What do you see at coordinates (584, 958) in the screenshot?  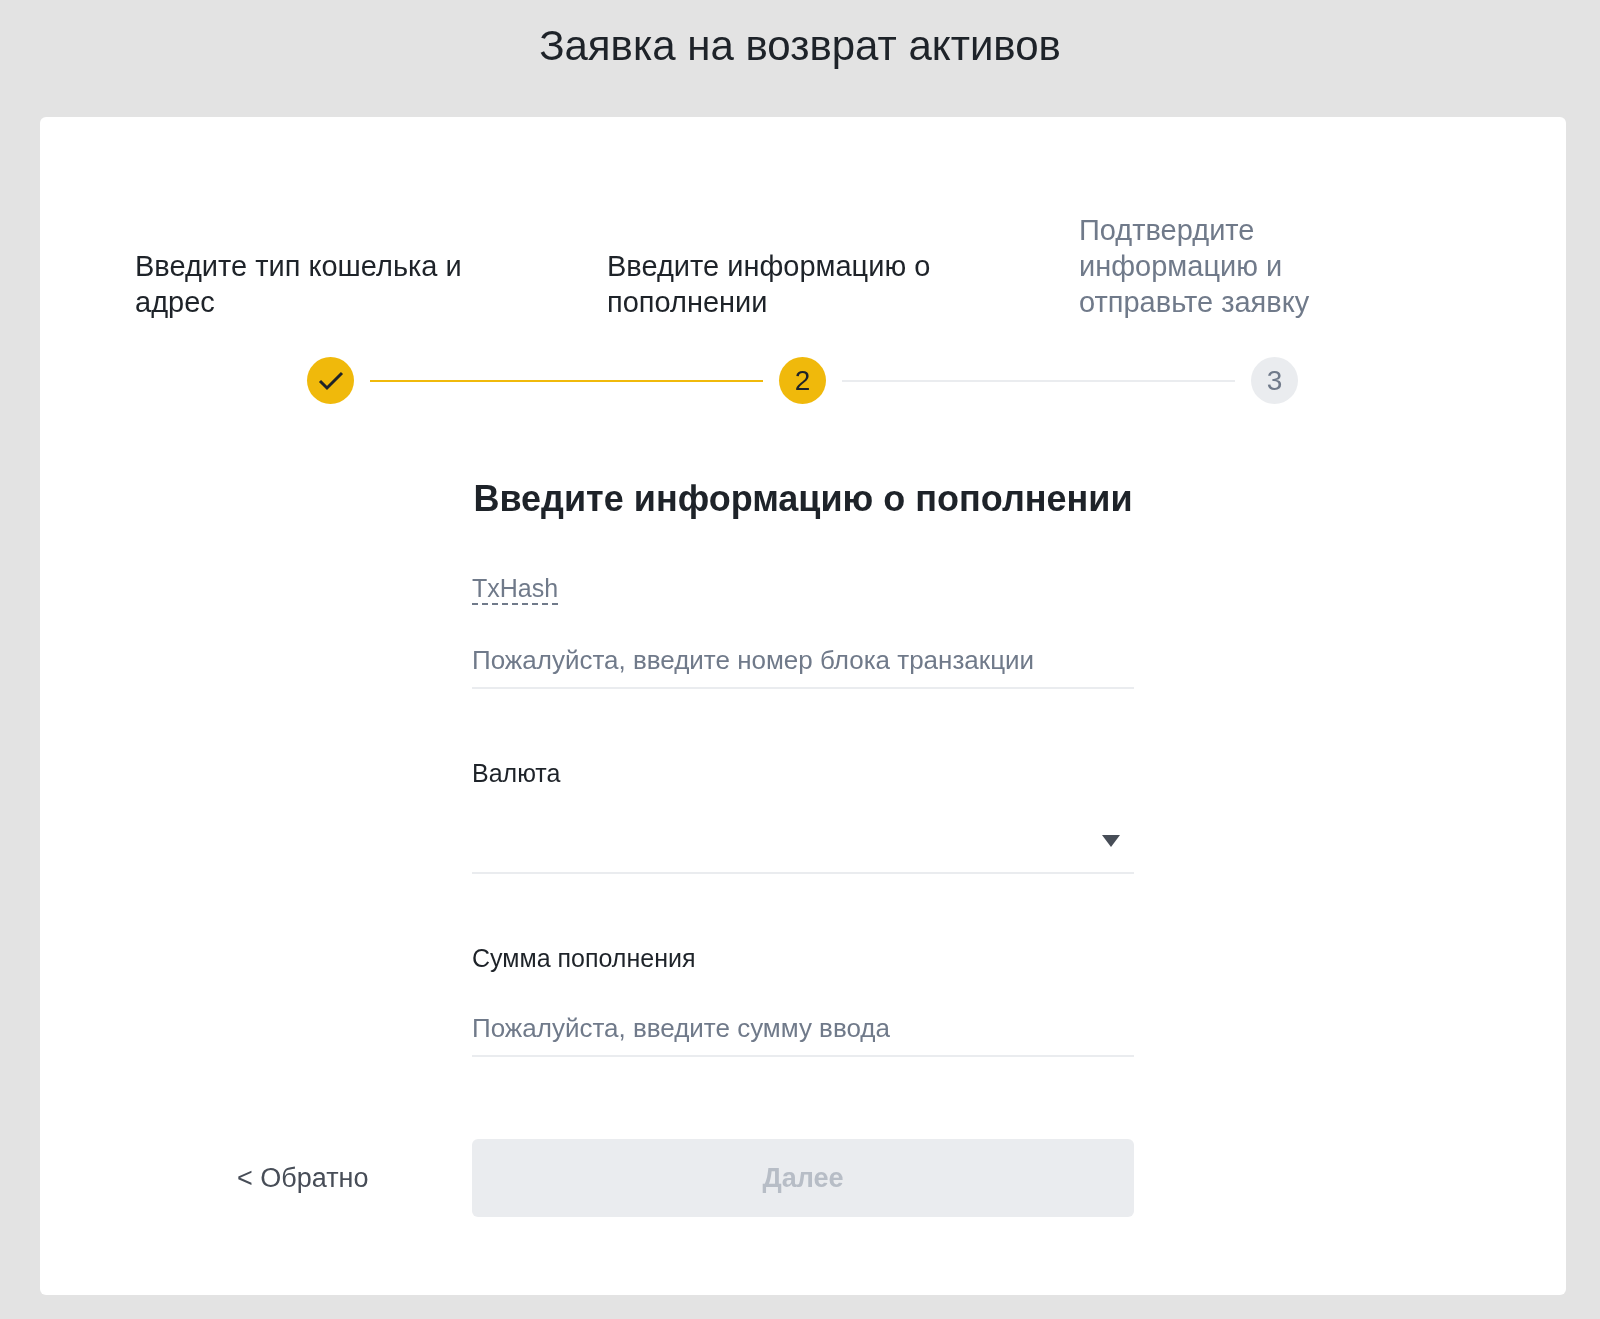 I see `field-label: Сумма пополнения` at bounding box center [584, 958].